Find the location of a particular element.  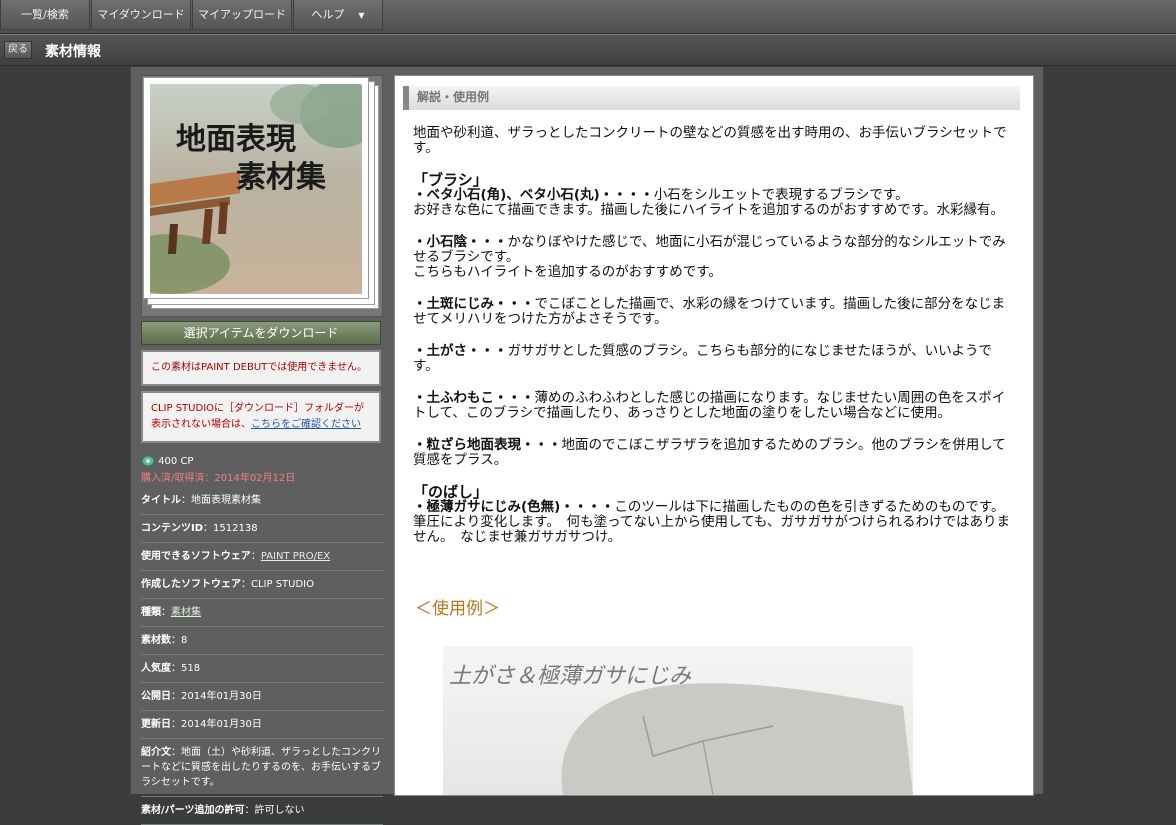

thumbnail-frame: 地面表現 素材集 is located at coordinates (262, 196).